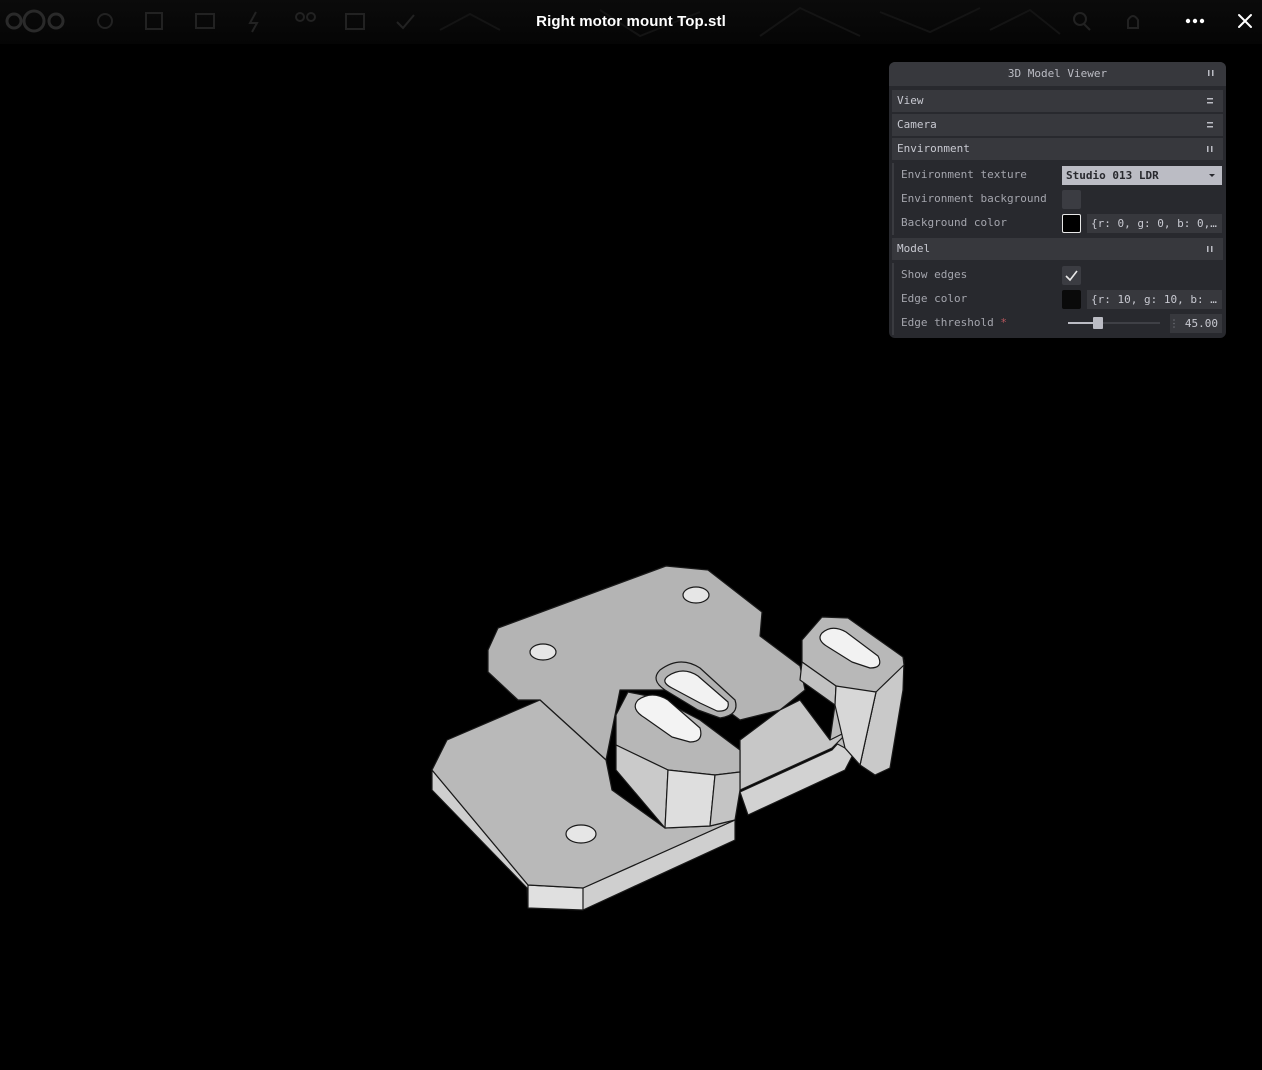 Image resolution: width=1262 pixels, height=1070 pixels. What do you see at coordinates (1114, 323) in the screenshot?
I see `edge-threshold-slider` at bounding box center [1114, 323].